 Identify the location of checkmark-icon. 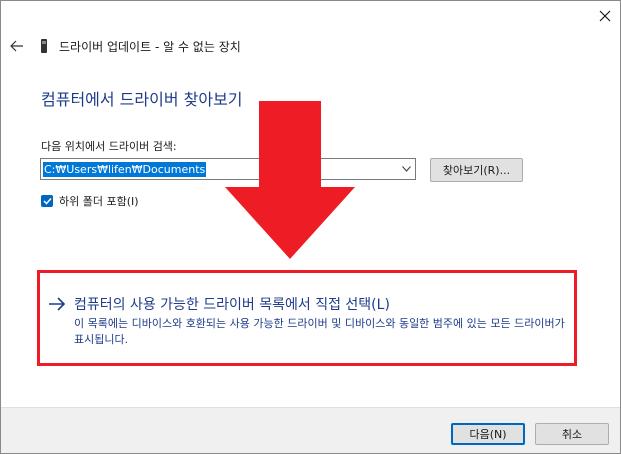
(47, 201).